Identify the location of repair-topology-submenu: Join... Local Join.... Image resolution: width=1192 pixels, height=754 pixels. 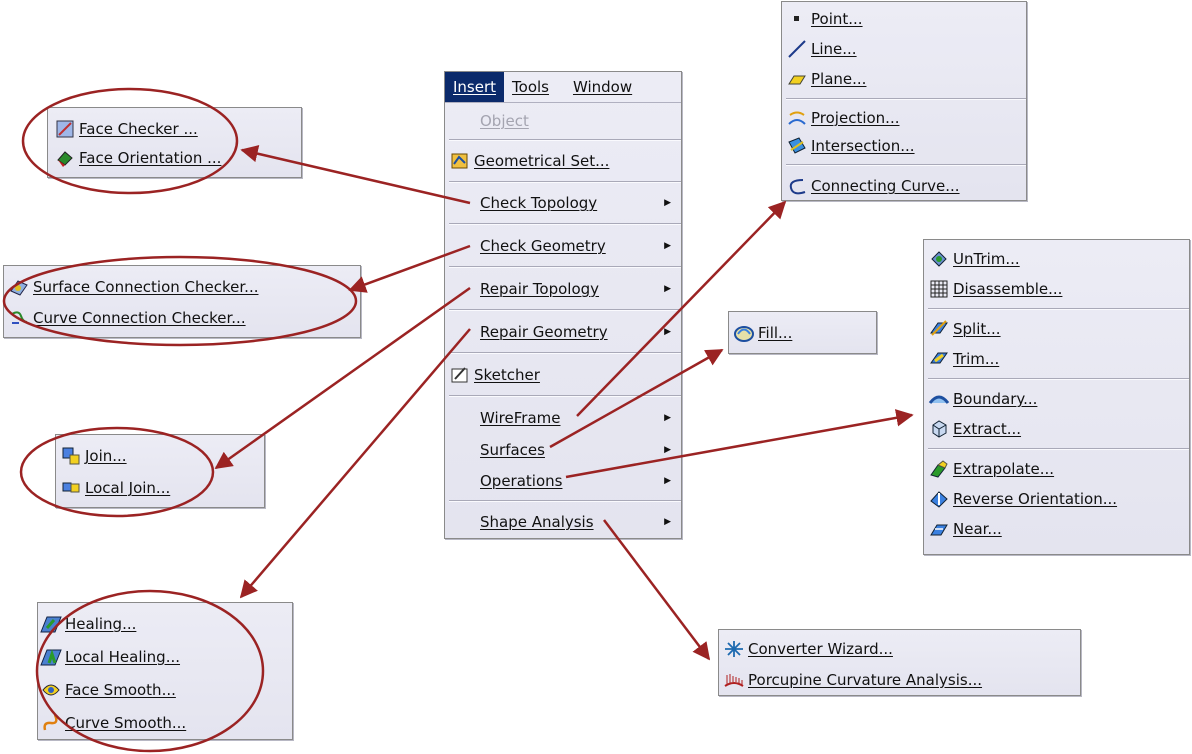
(160, 471).